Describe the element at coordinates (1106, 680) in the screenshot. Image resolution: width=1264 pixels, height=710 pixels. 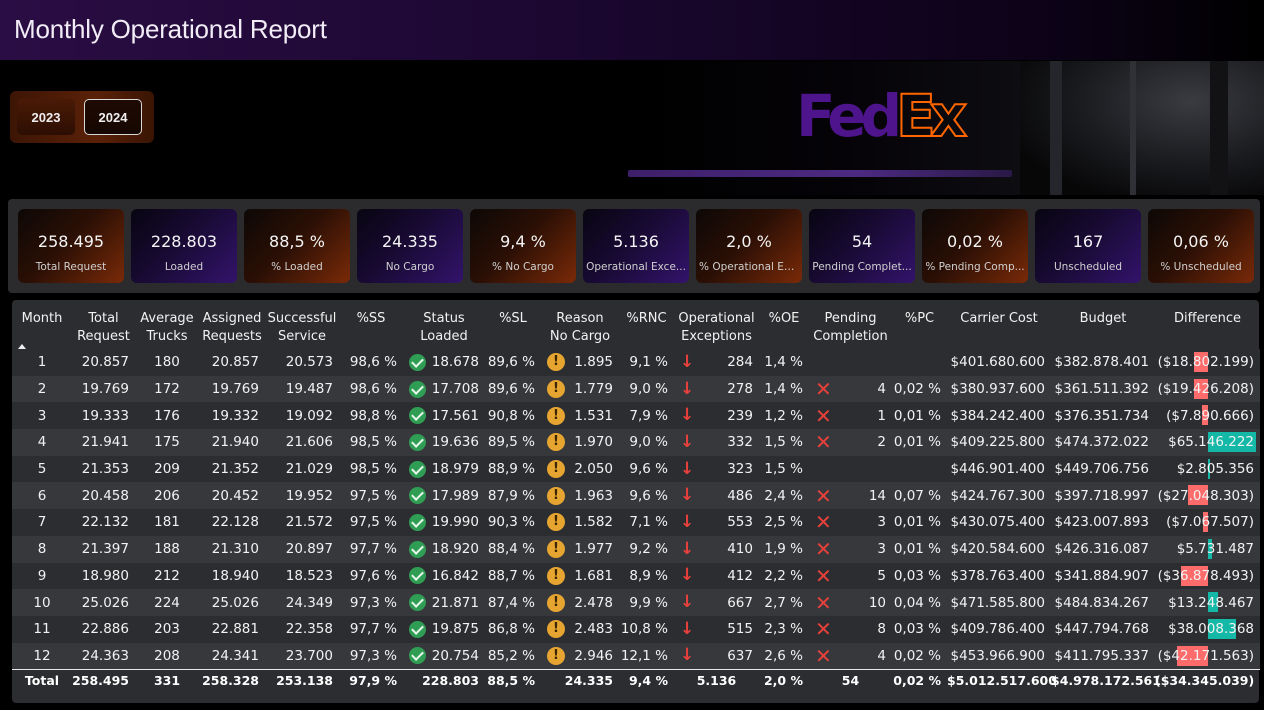
I see `total-budget: $4.978.172.561` at that location.